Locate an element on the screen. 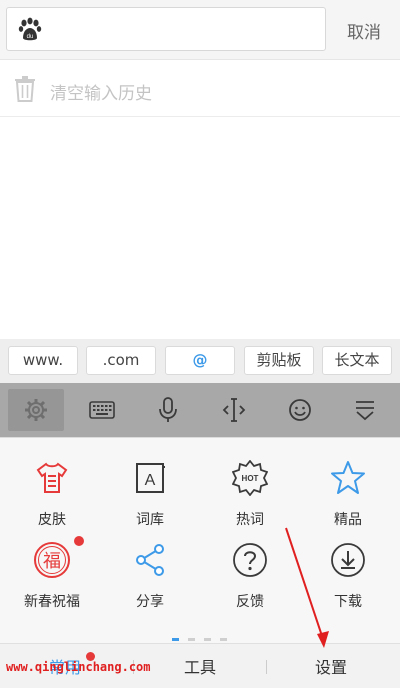 Image resolution: width=400 pixels, height=688 pixels. star-icon is located at coordinates (348, 478).